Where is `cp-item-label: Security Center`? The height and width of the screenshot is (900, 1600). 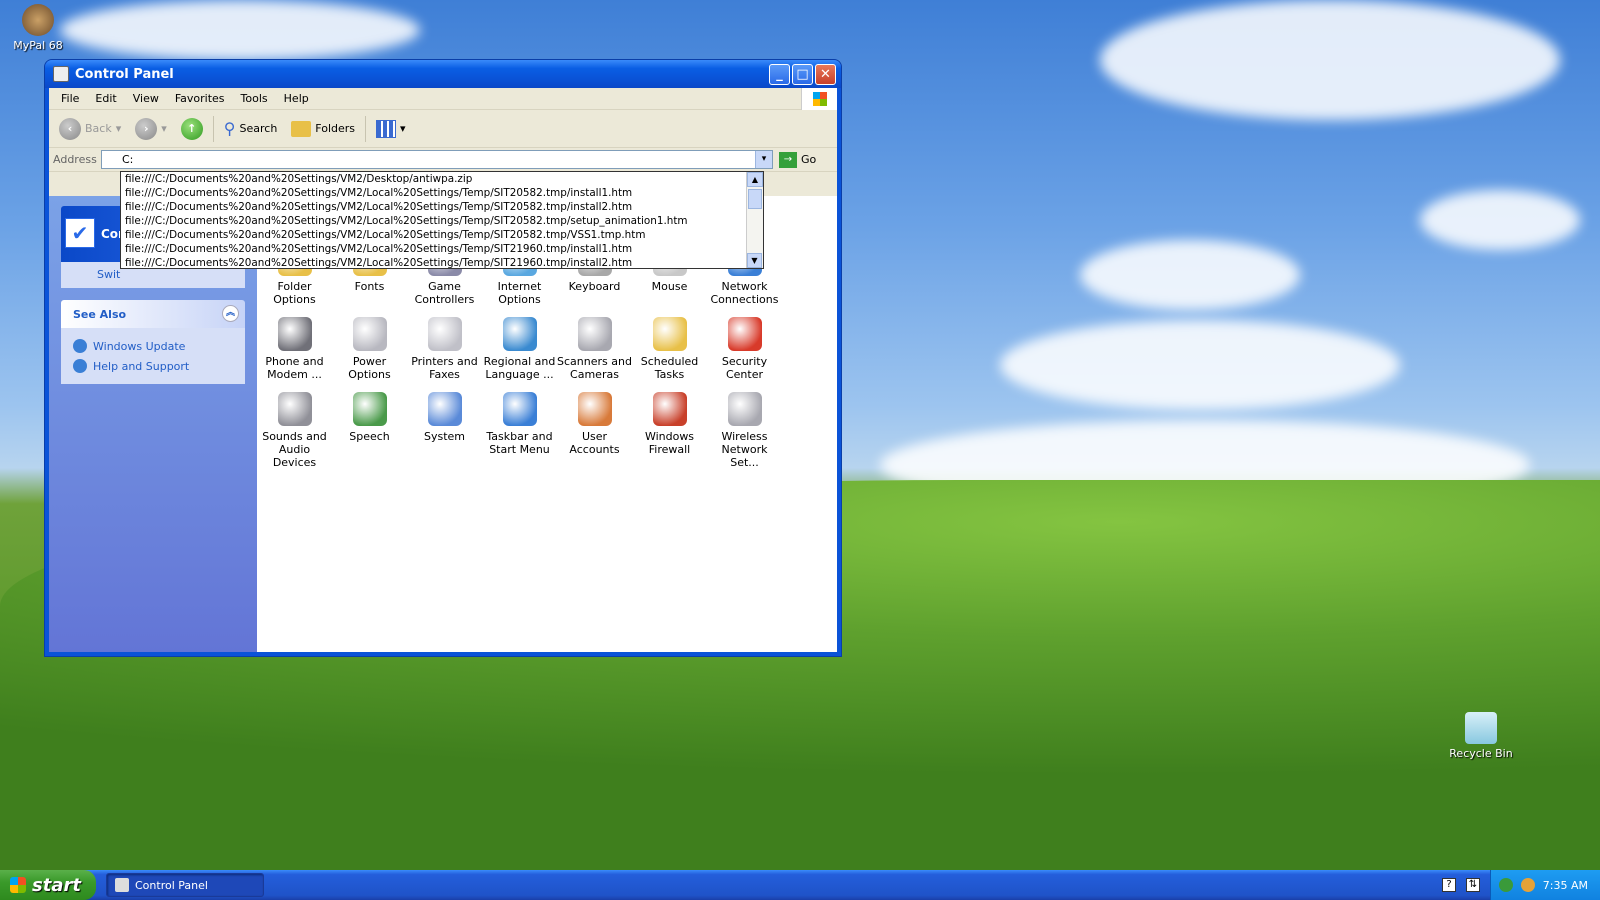
cp-item-label: Security Center is located at coordinates (744, 368).